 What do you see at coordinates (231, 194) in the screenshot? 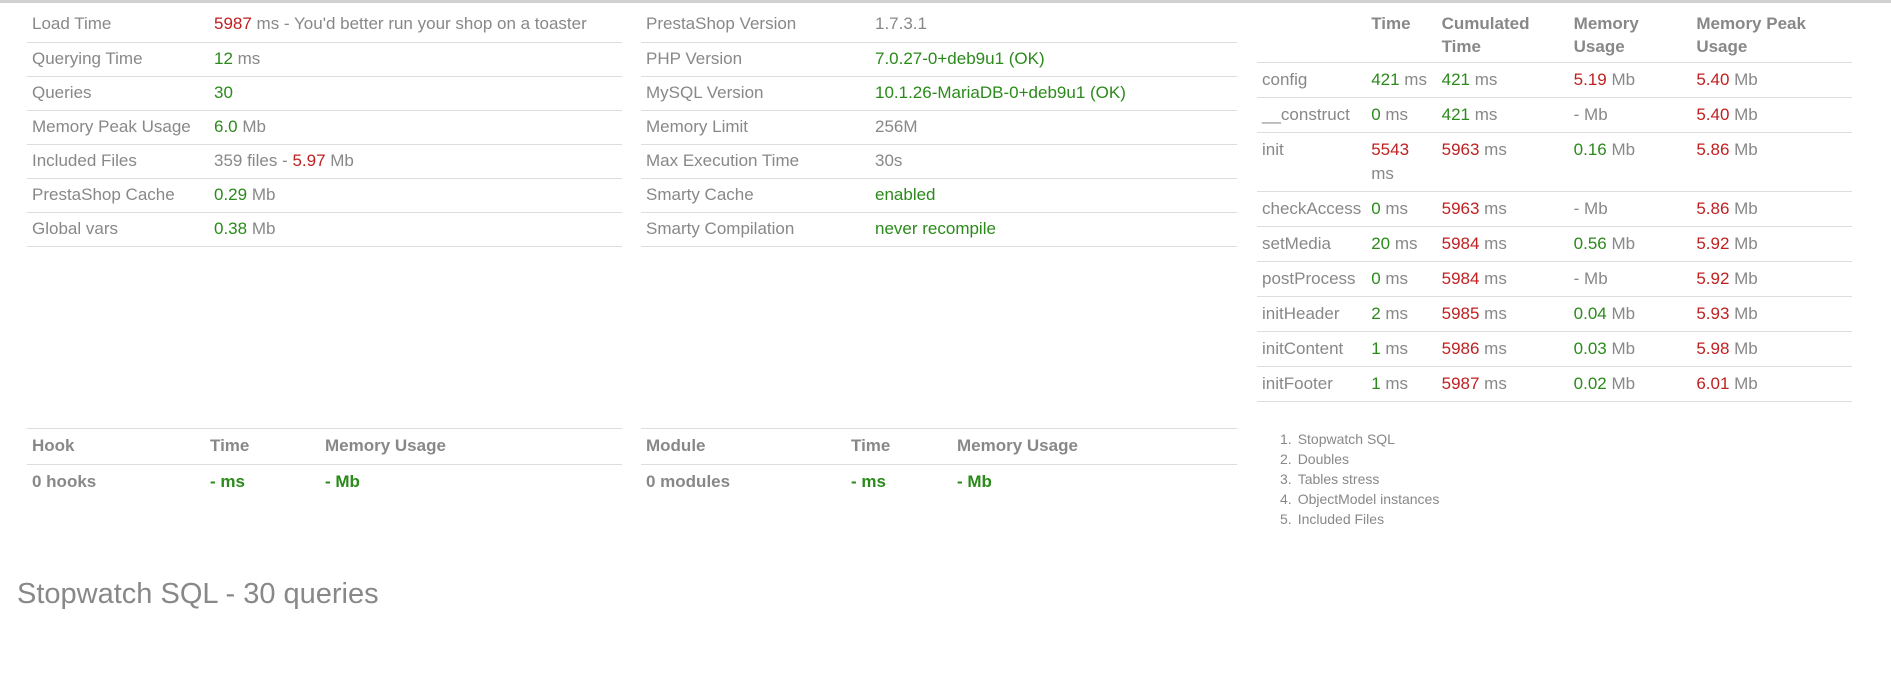
I see `value-part: 0.29` at bounding box center [231, 194].